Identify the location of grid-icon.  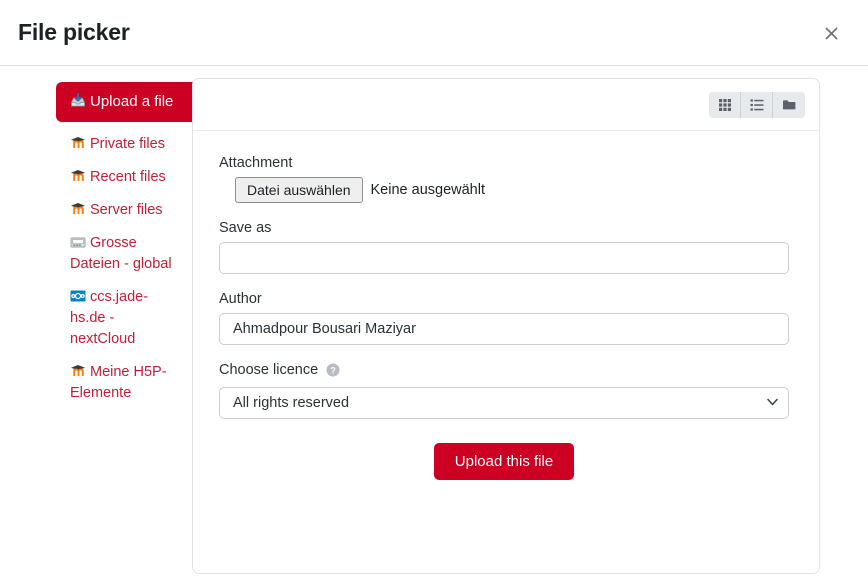
(724, 104).